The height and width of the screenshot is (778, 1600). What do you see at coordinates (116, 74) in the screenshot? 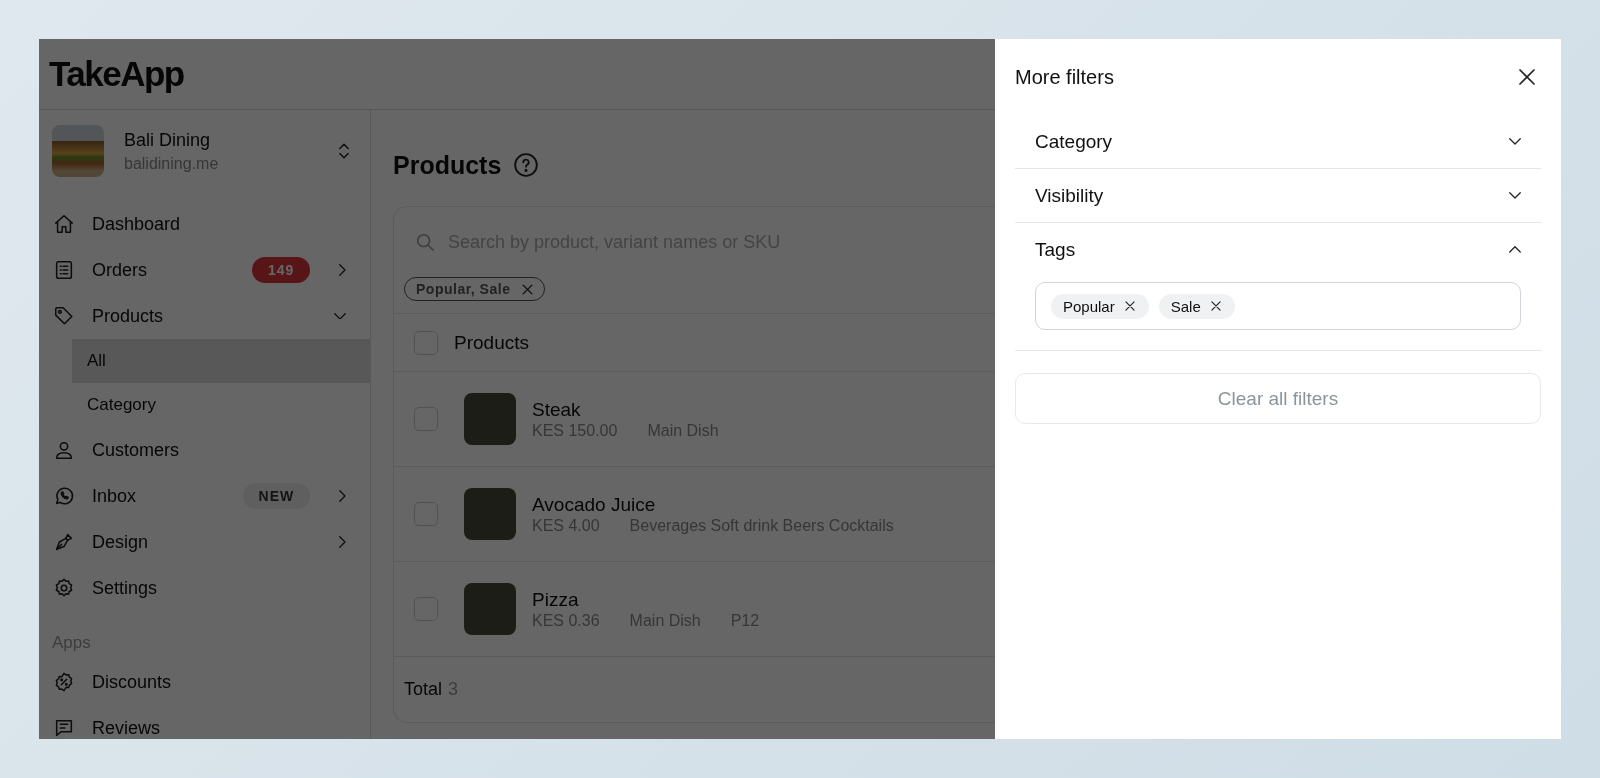
I see `app-logo: TakeApp` at bounding box center [116, 74].